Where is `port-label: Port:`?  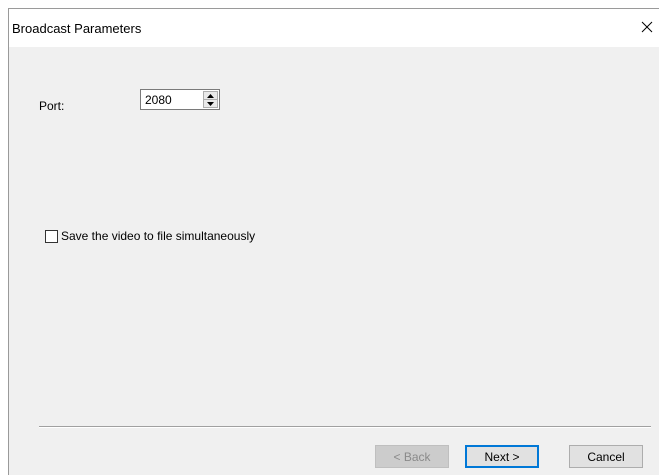
port-label: Port: is located at coordinates (52, 106).